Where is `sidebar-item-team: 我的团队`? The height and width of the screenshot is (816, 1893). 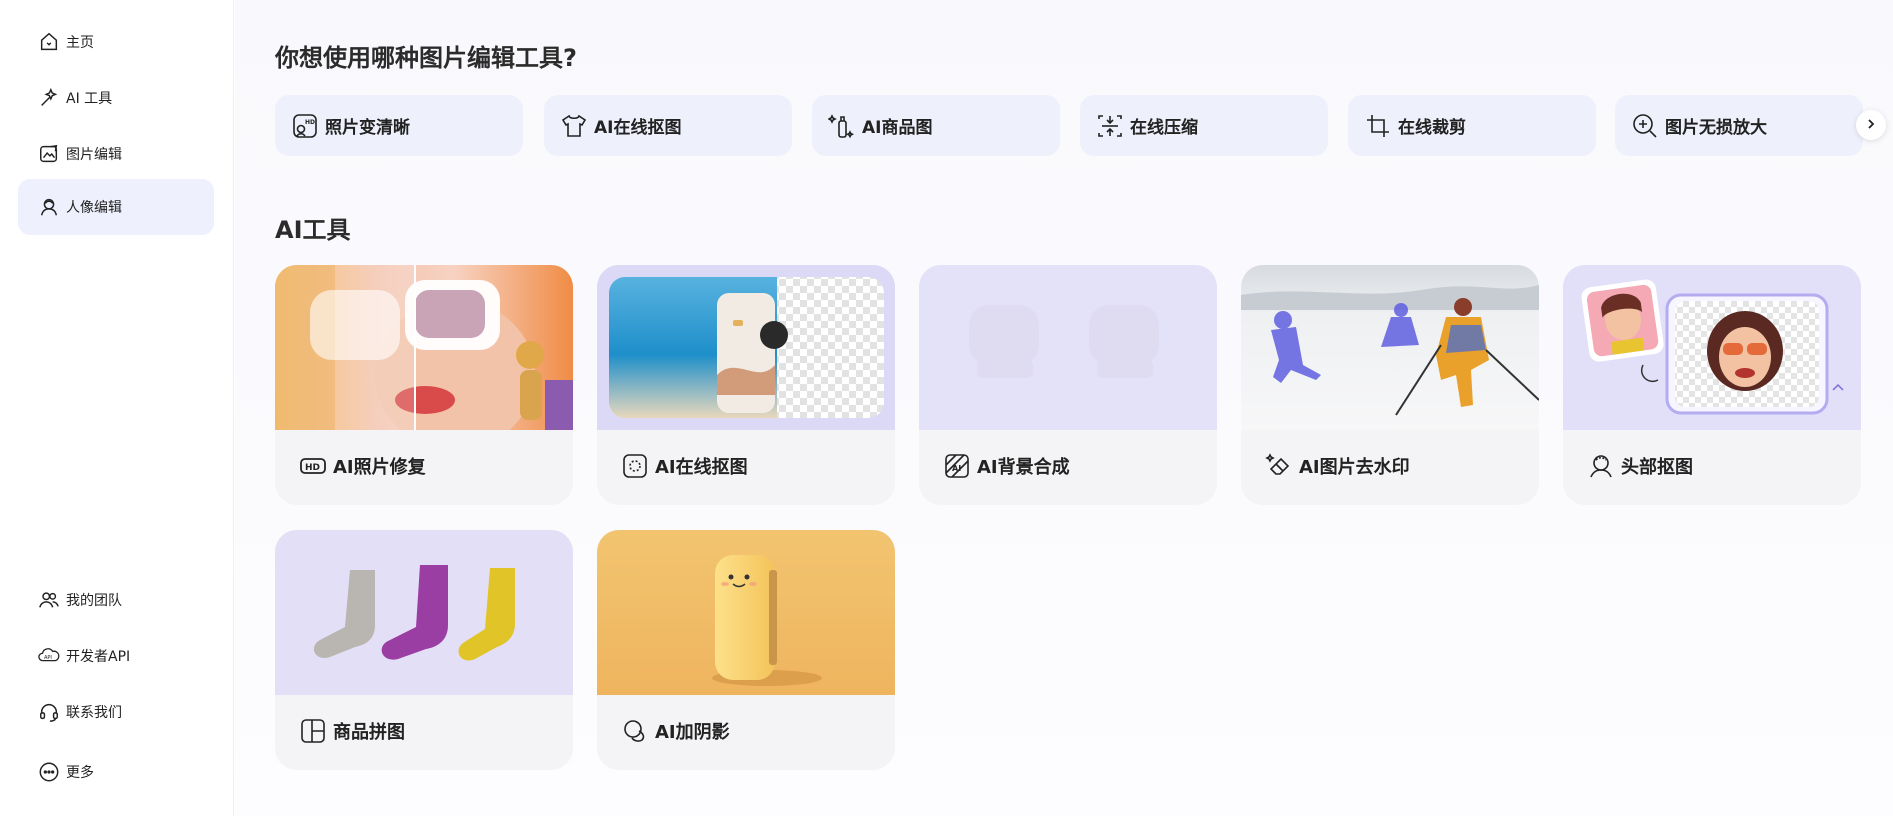 sidebar-item-team: 我的团队 is located at coordinates (116, 600).